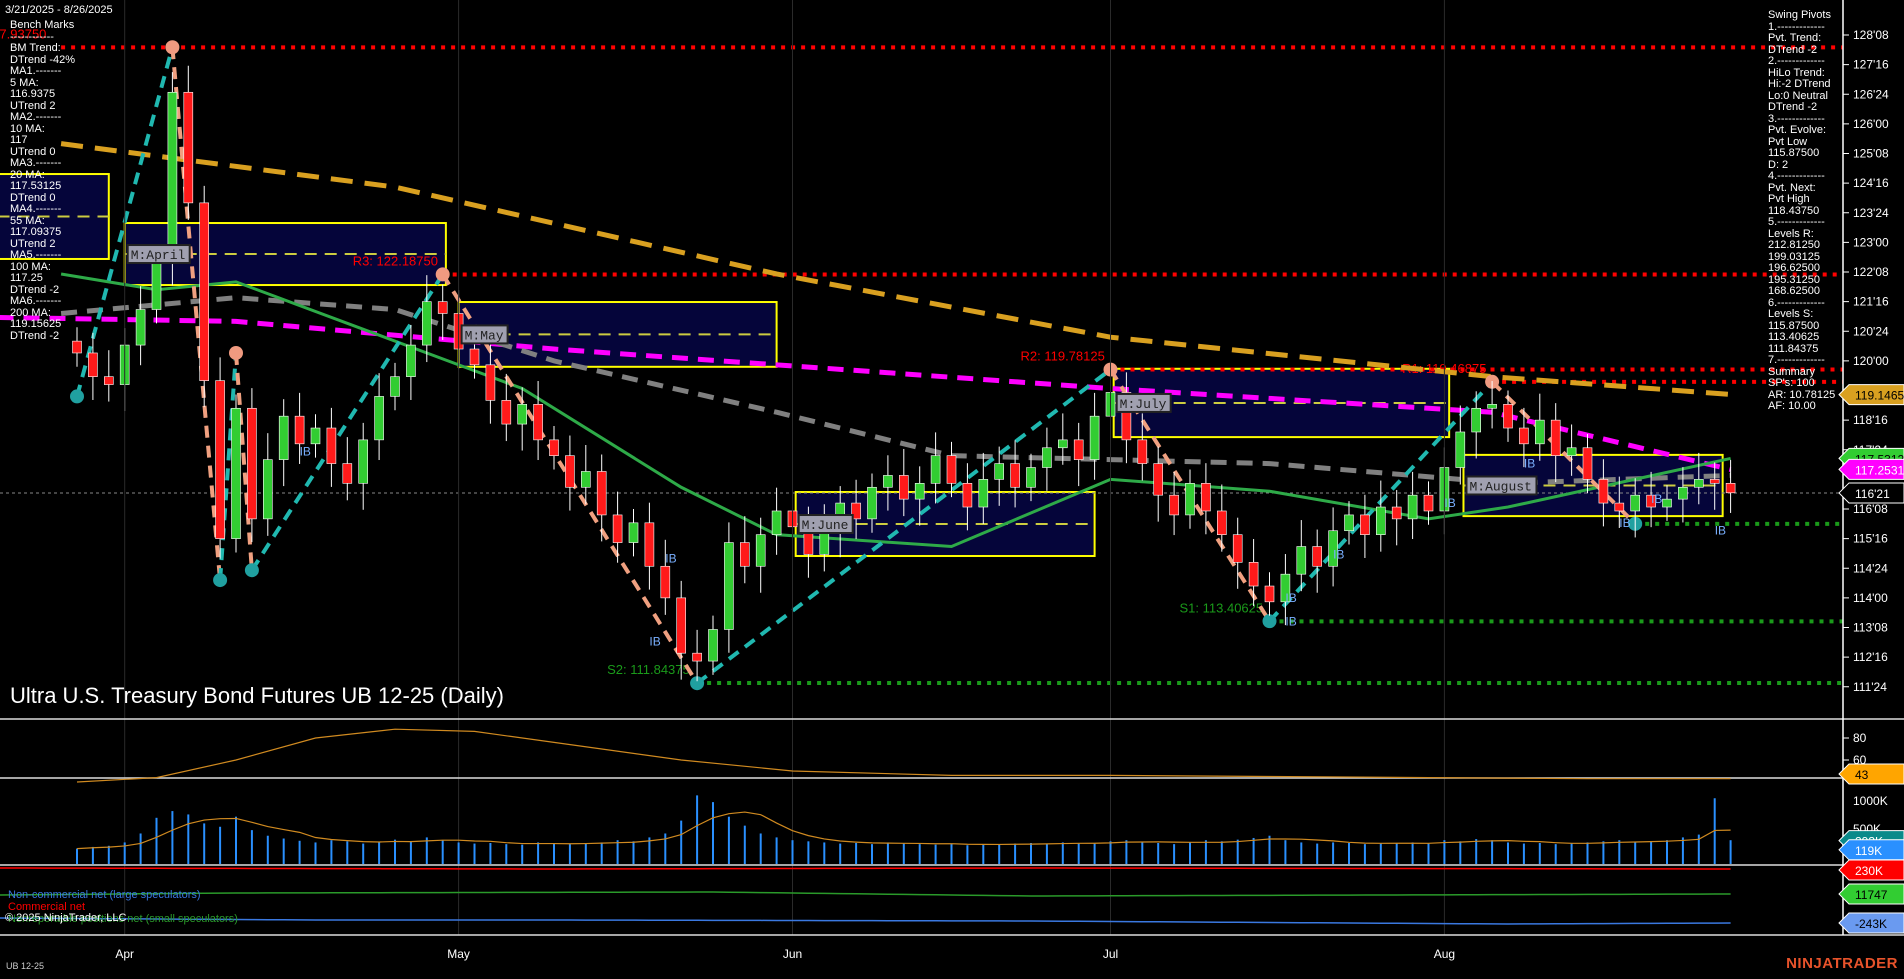  What do you see at coordinates (1222, 607) in the screenshot?
I see `pivot-level-label: S1: 113.40625` at bounding box center [1222, 607].